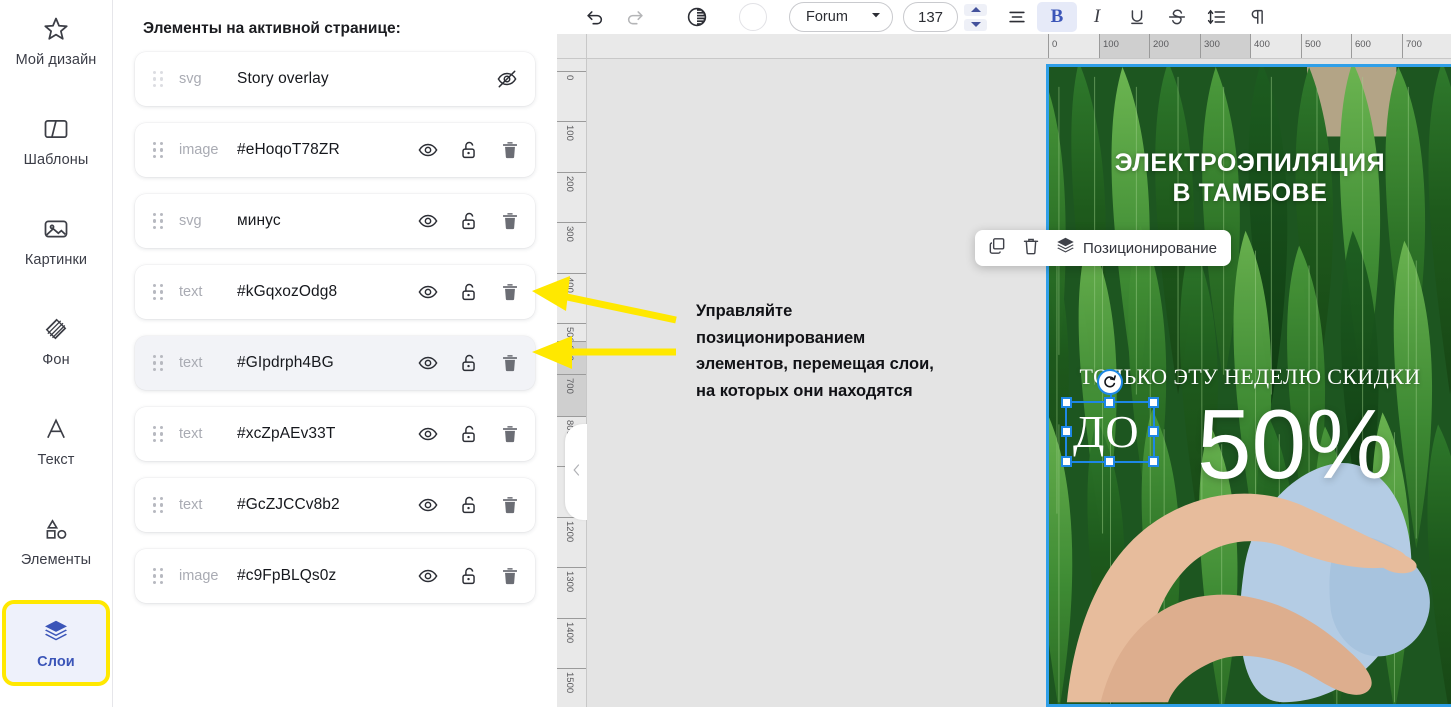 The height and width of the screenshot is (707, 1451). I want to click on resize-handle-e, so click(1153, 431).